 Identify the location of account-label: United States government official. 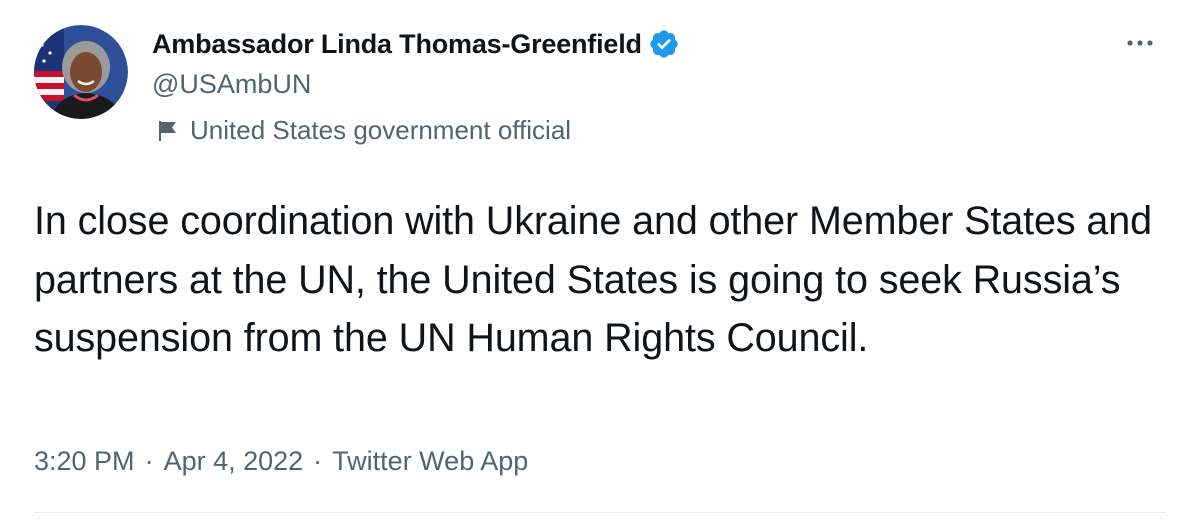
(363, 130).